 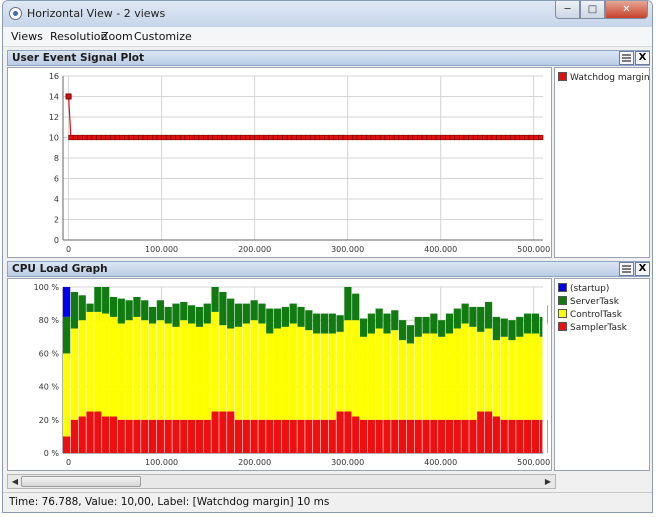 I want to click on maximize-button: □, so click(x=592, y=10).